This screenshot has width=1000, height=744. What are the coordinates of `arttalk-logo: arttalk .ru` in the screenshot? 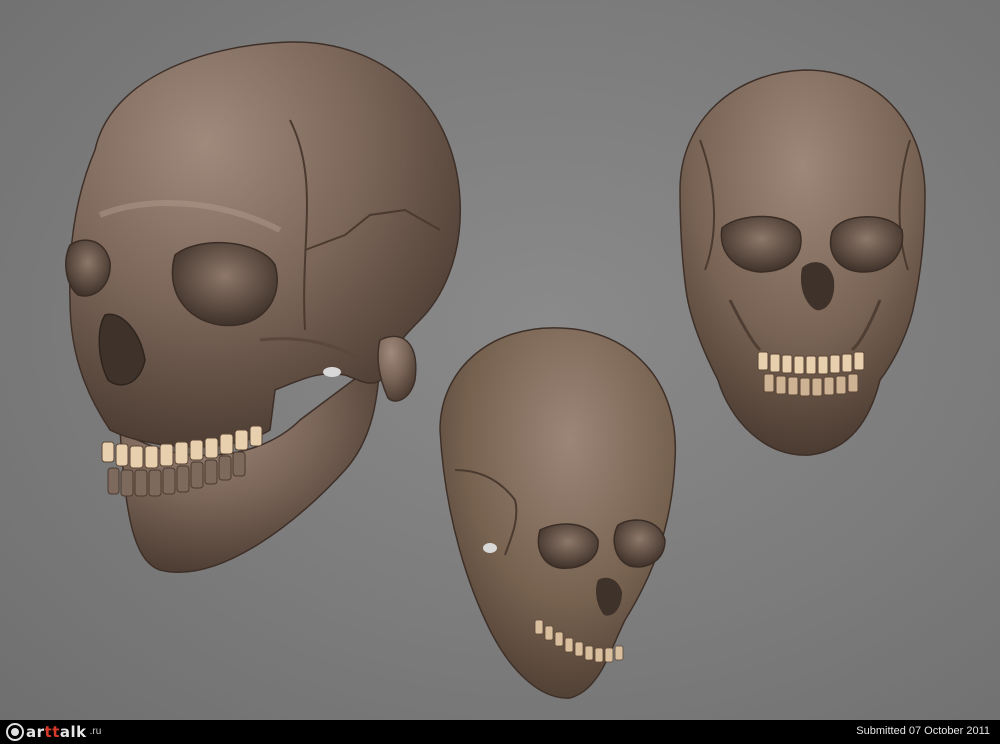 It's located at (53, 732).